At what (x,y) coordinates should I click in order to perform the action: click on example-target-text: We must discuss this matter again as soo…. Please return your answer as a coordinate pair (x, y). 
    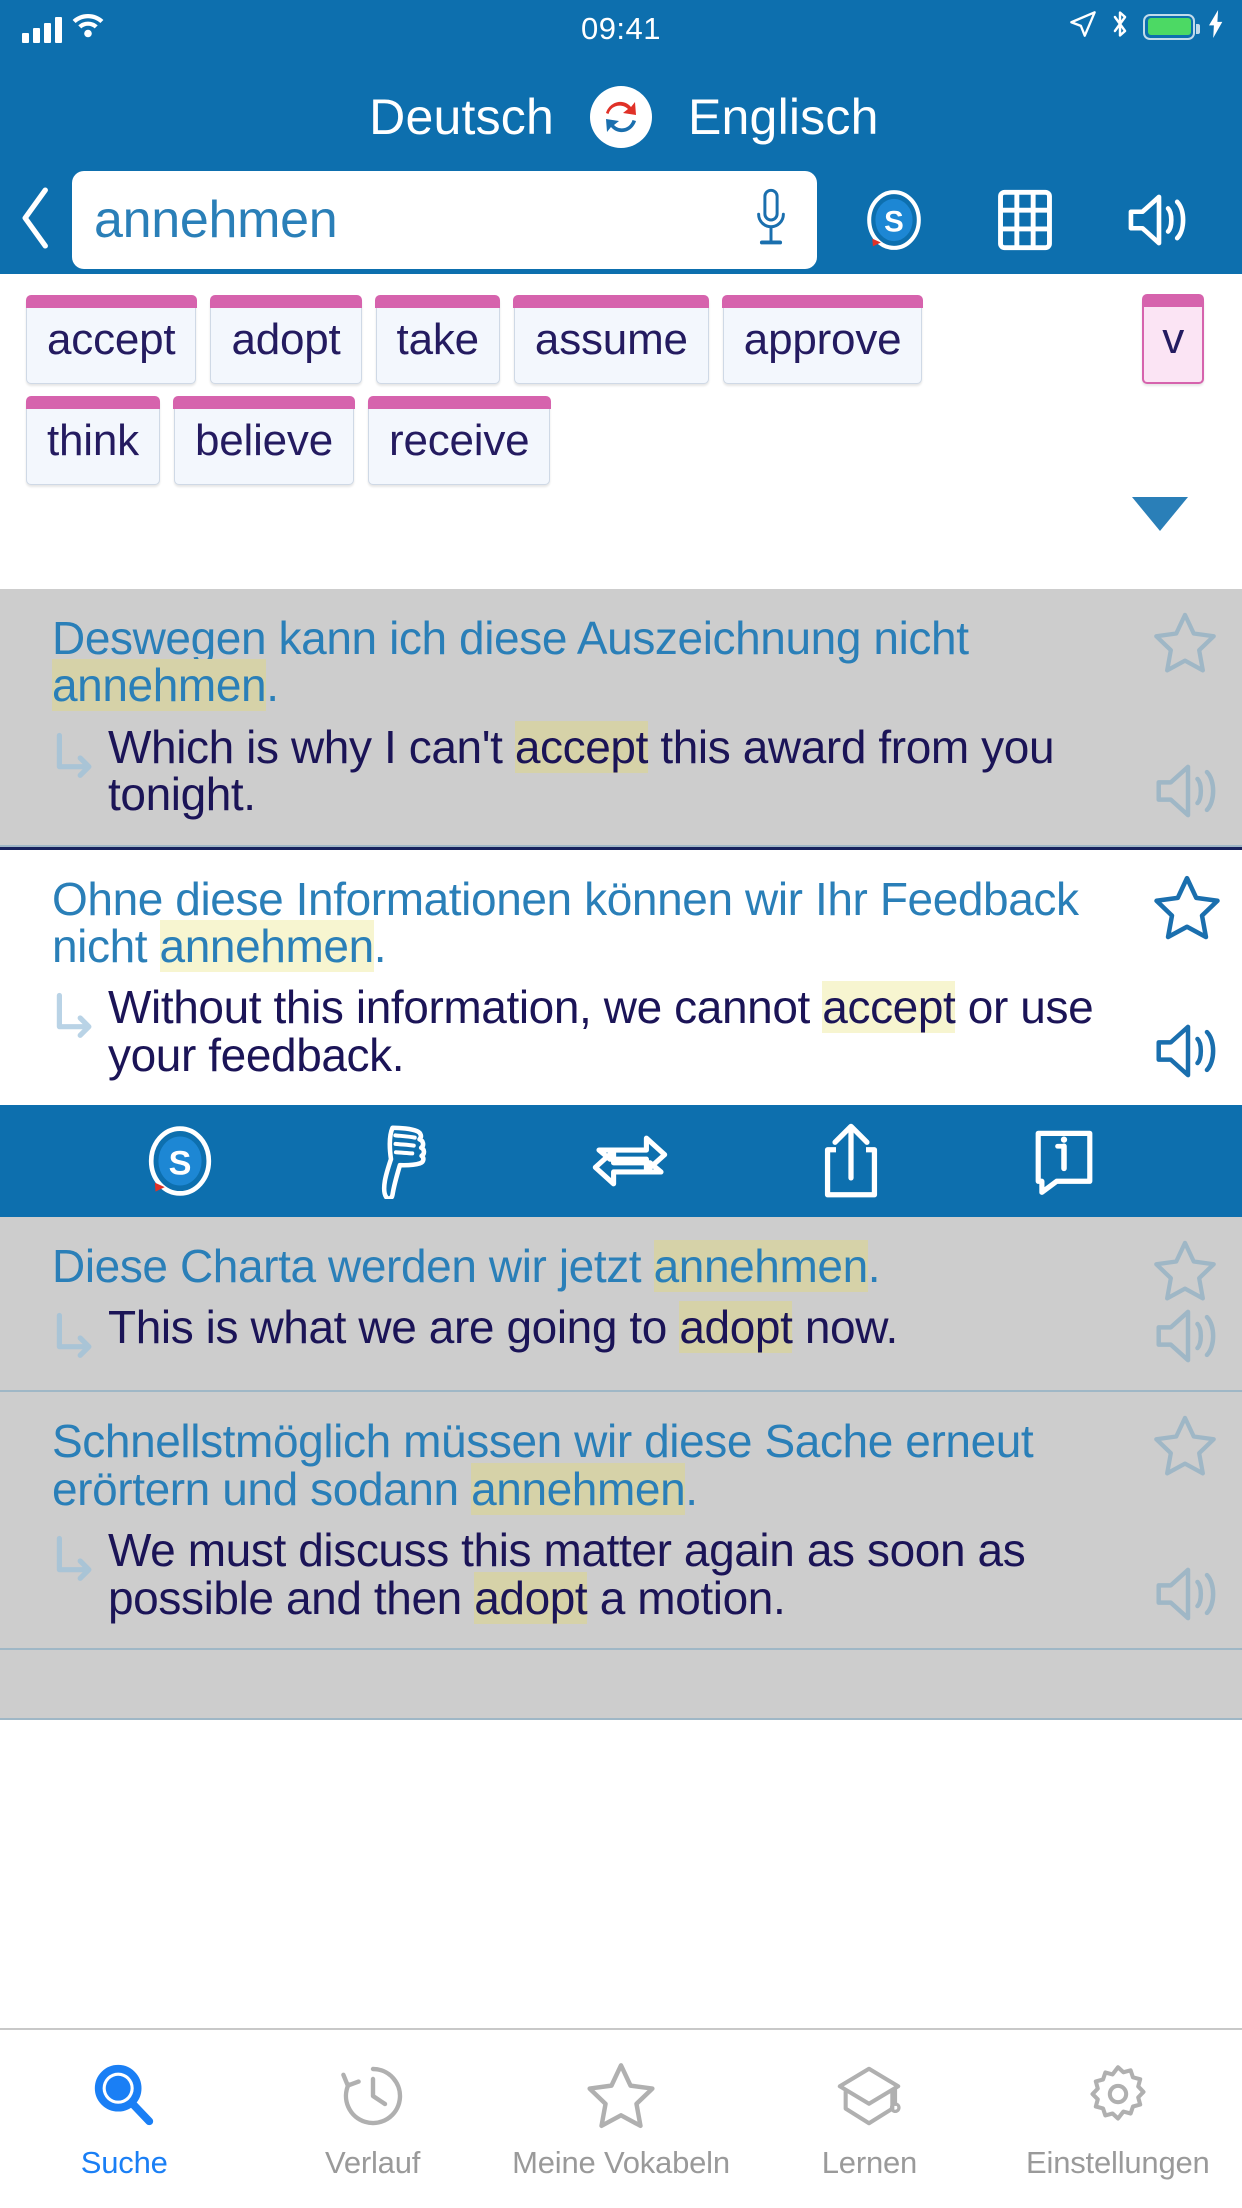
    Looking at the image, I should click on (567, 1574).